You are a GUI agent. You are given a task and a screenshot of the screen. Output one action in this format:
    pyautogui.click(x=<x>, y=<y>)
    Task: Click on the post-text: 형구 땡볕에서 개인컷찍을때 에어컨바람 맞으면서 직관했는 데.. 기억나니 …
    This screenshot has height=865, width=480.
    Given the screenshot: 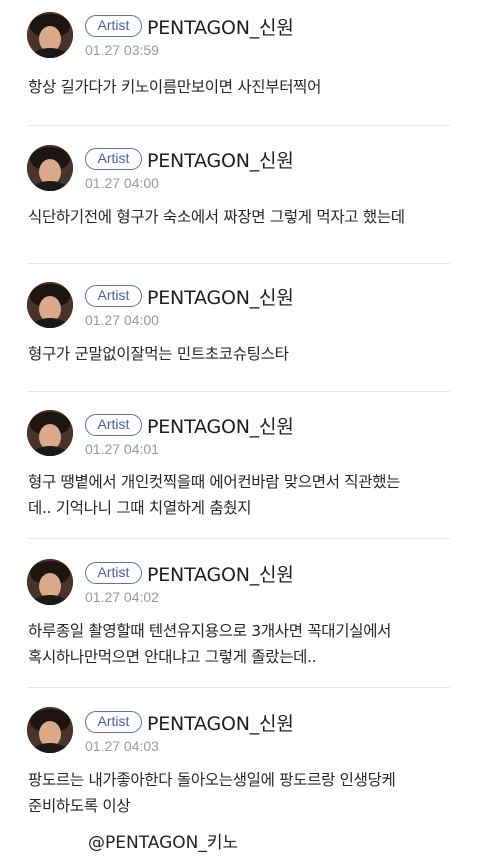 What is the action you would take?
    pyautogui.click(x=214, y=495)
    